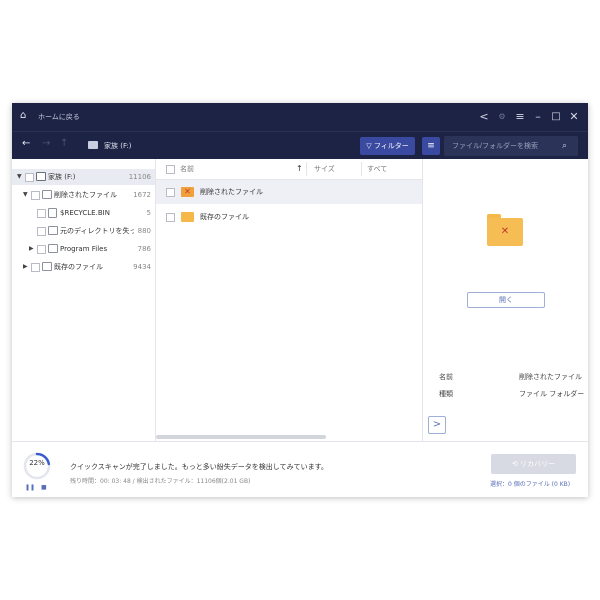 This screenshot has width=600, height=600. Describe the element at coordinates (118, 146) in the screenshot. I see `location-path: 家族 (F:)` at that location.